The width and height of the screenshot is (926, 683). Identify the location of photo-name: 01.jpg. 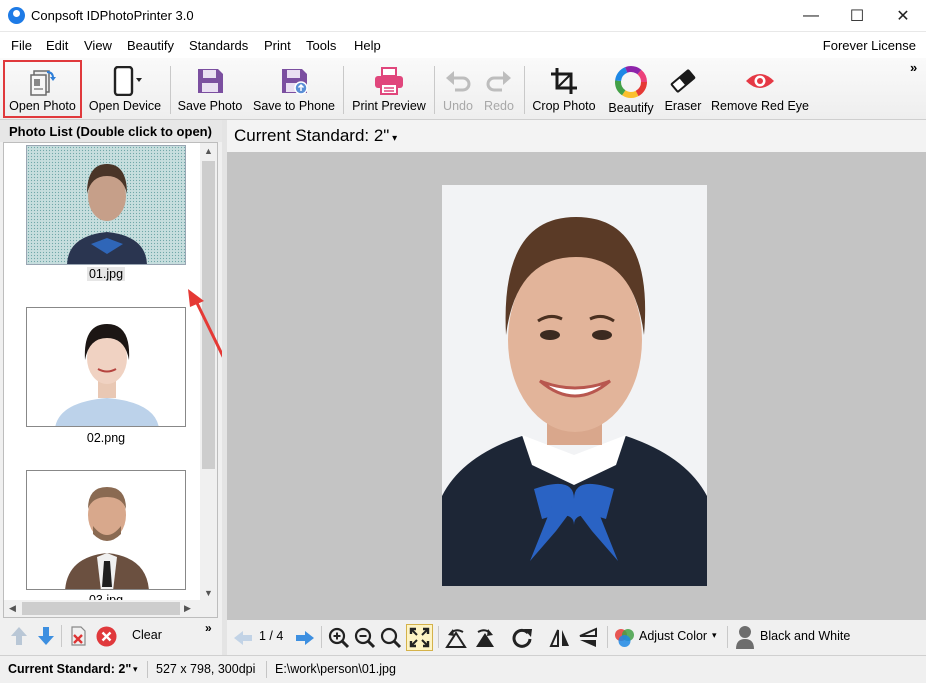
(106, 274).